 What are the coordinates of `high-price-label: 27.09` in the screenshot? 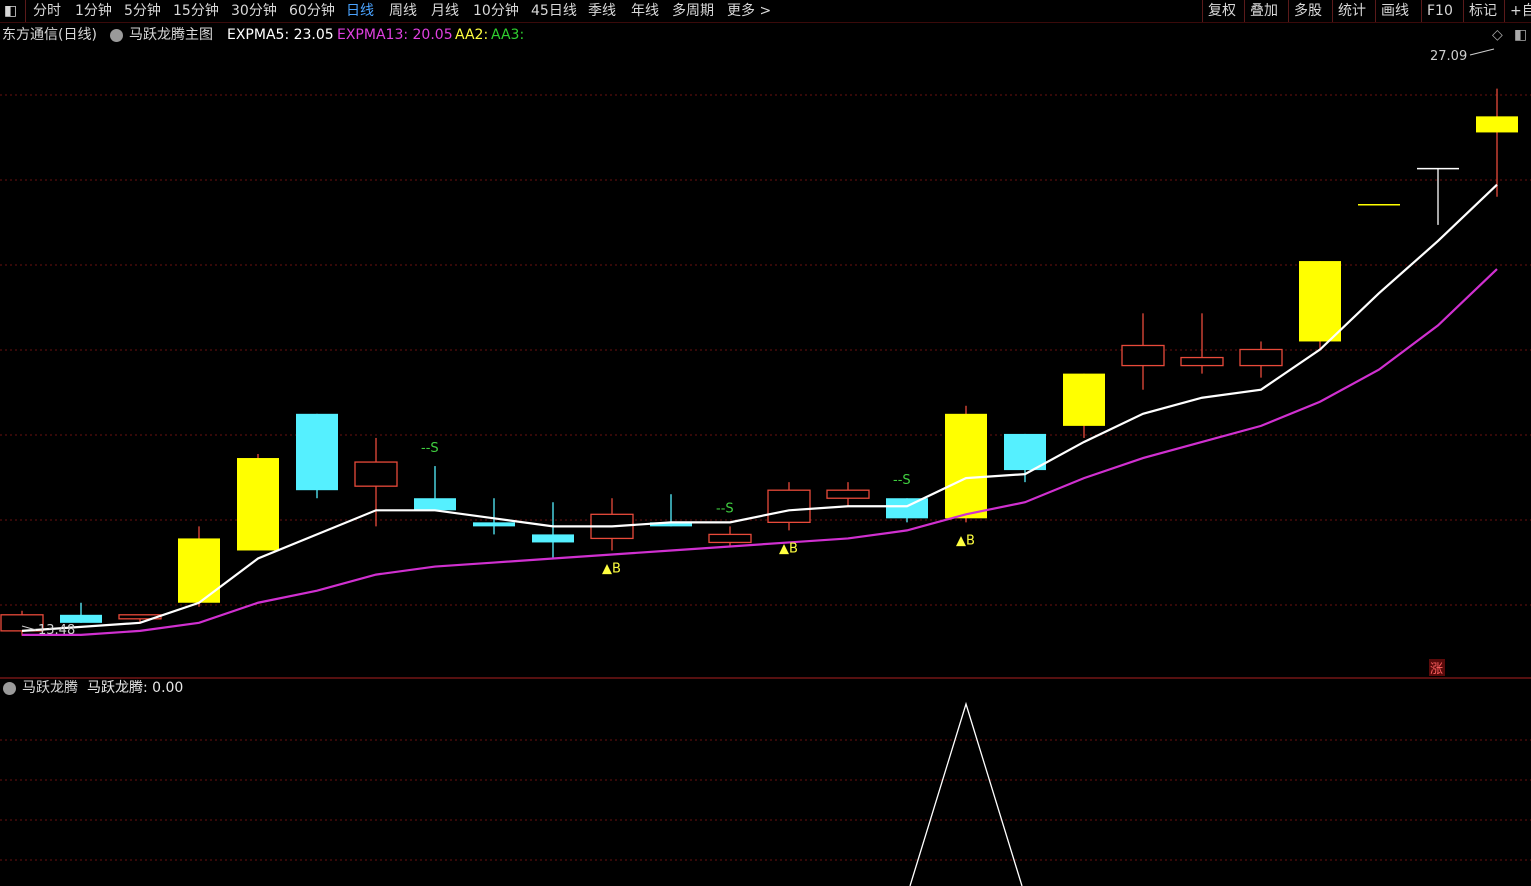 It's located at (1448, 56).